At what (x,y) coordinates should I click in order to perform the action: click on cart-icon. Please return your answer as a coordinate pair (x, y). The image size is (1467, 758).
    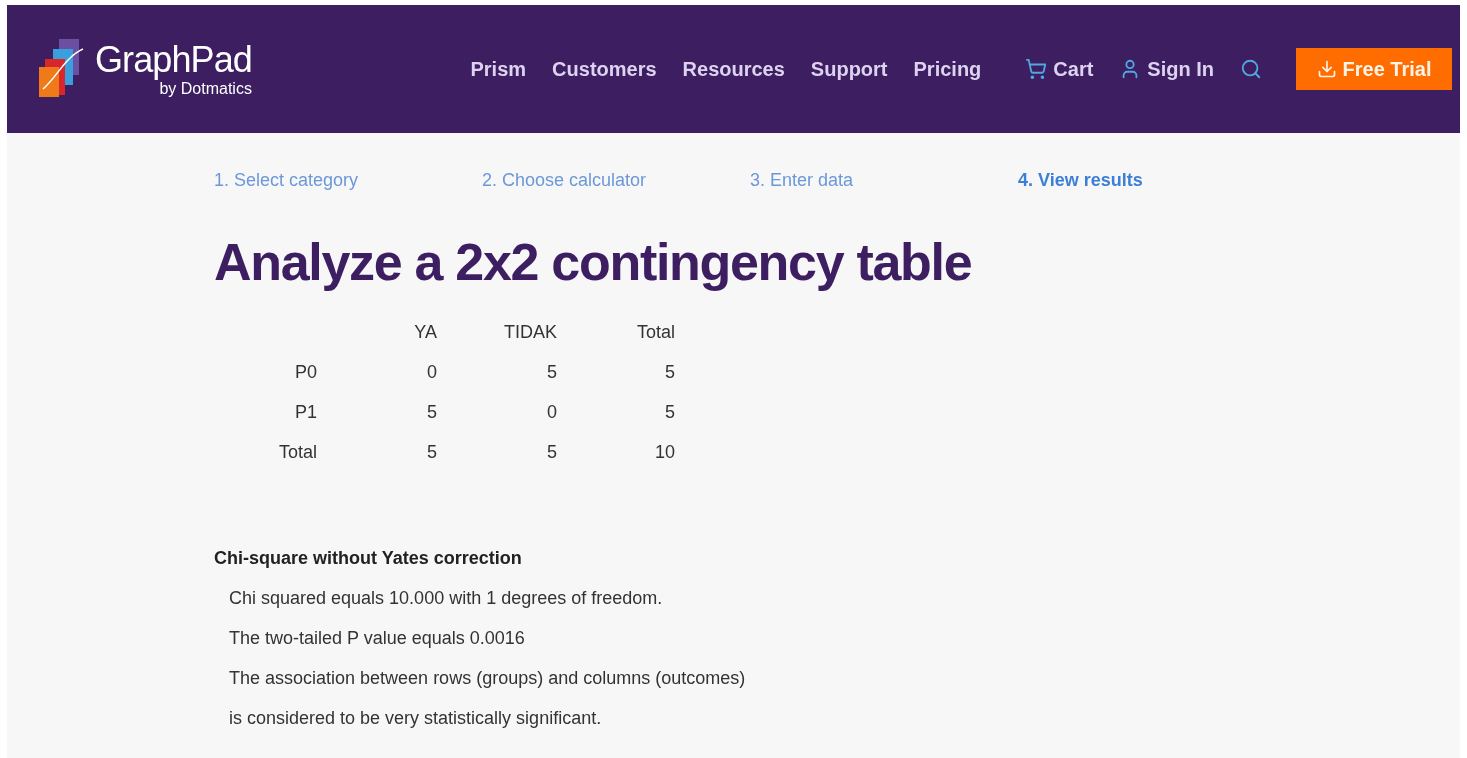
    Looking at the image, I should click on (1036, 69).